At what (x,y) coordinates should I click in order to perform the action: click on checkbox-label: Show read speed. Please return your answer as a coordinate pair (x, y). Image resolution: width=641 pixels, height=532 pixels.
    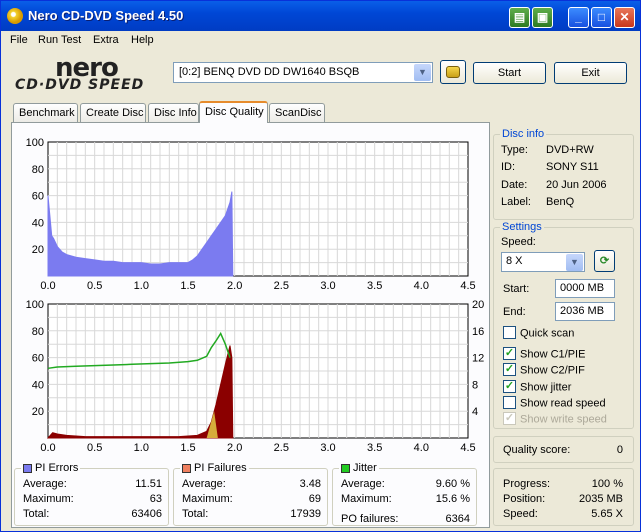
    Looking at the image, I should click on (563, 403).